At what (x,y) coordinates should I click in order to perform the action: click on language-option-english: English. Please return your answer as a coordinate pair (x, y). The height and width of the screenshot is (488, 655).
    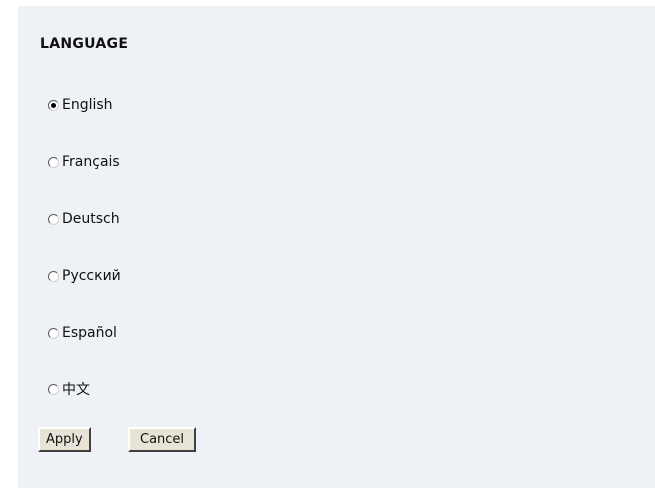
    Looking at the image, I should click on (80, 105).